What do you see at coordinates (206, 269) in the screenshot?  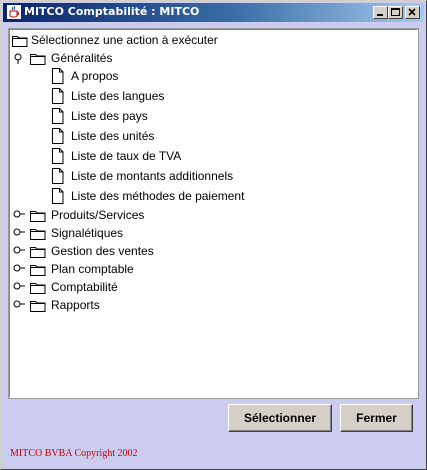 I see `tree-group-plan-comptable: Plan comptable` at bounding box center [206, 269].